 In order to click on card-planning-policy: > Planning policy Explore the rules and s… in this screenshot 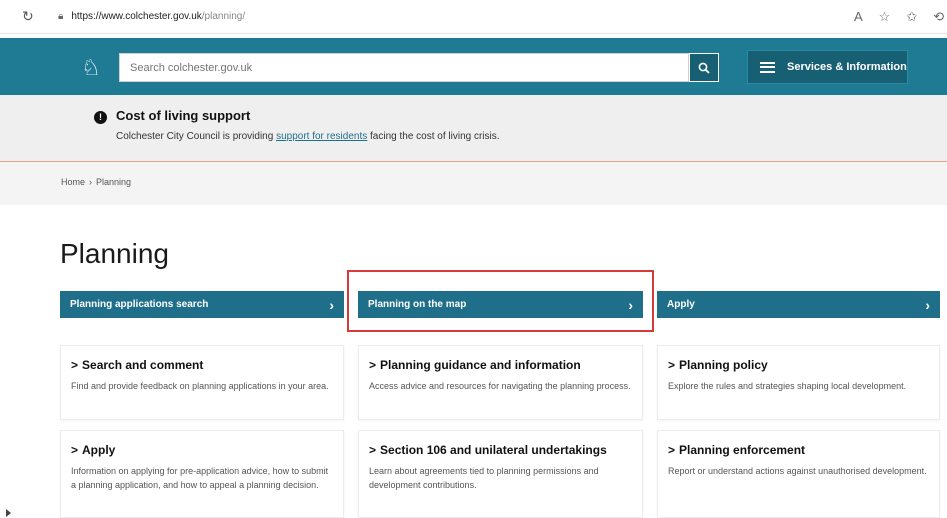, I will do `click(798, 382)`.